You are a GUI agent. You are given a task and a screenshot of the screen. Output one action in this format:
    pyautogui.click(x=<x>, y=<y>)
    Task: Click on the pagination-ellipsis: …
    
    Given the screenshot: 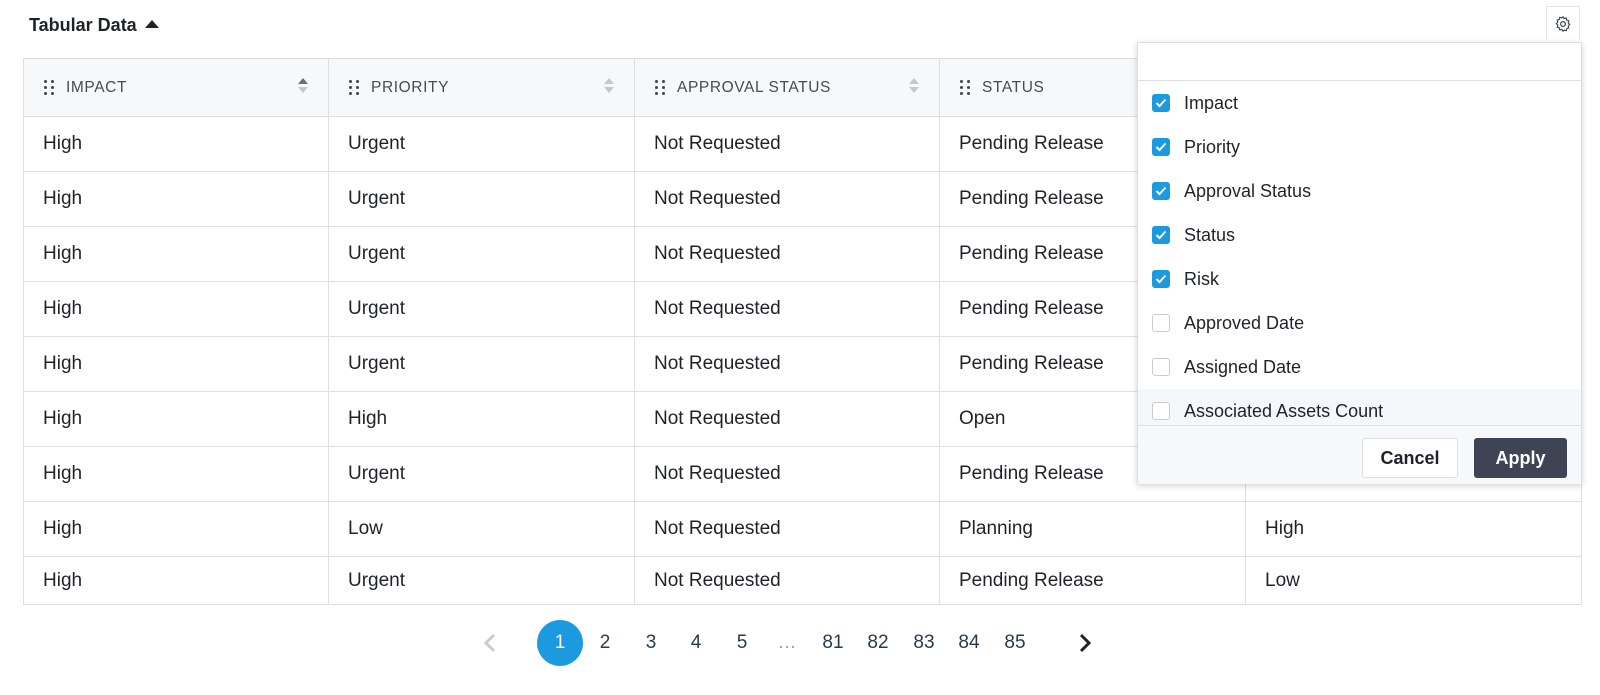 What is the action you would take?
    pyautogui.click(x=787, y=642)
    